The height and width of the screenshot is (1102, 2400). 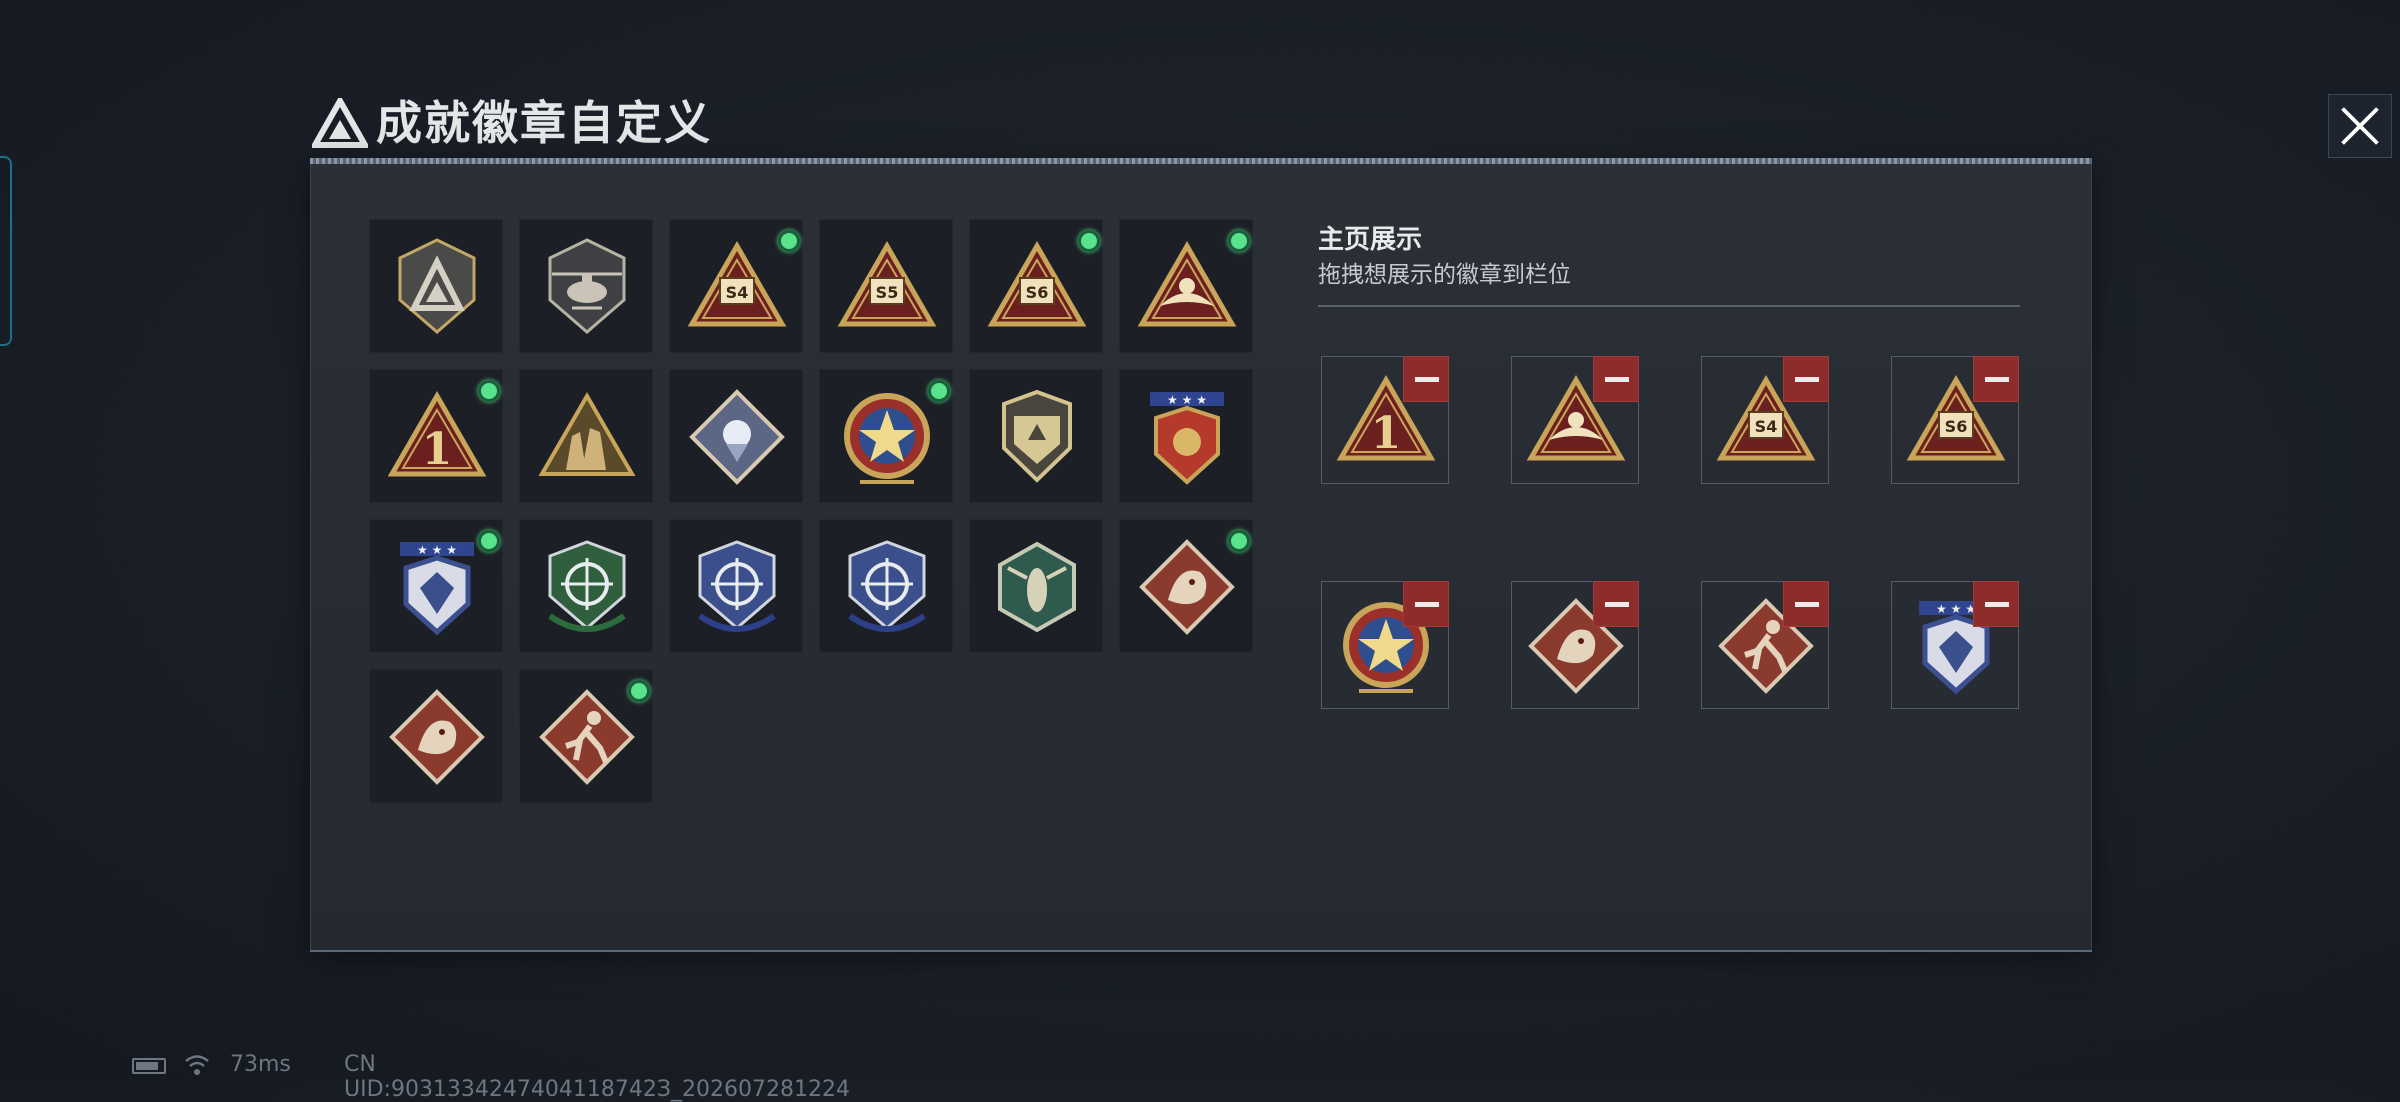 What do you see at coordinates (597, 1077) in the screenshot?
I see `uid-text: CN UID:9031334247404118742З_202607281224` at bounding box center [597, 1077].